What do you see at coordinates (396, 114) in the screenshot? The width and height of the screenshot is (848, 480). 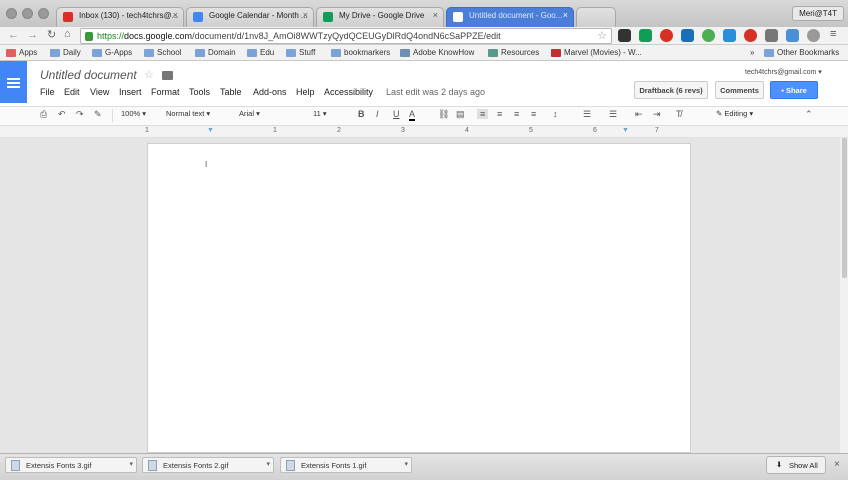 I see `underline-icon: U` at bounding box center [396, 114].